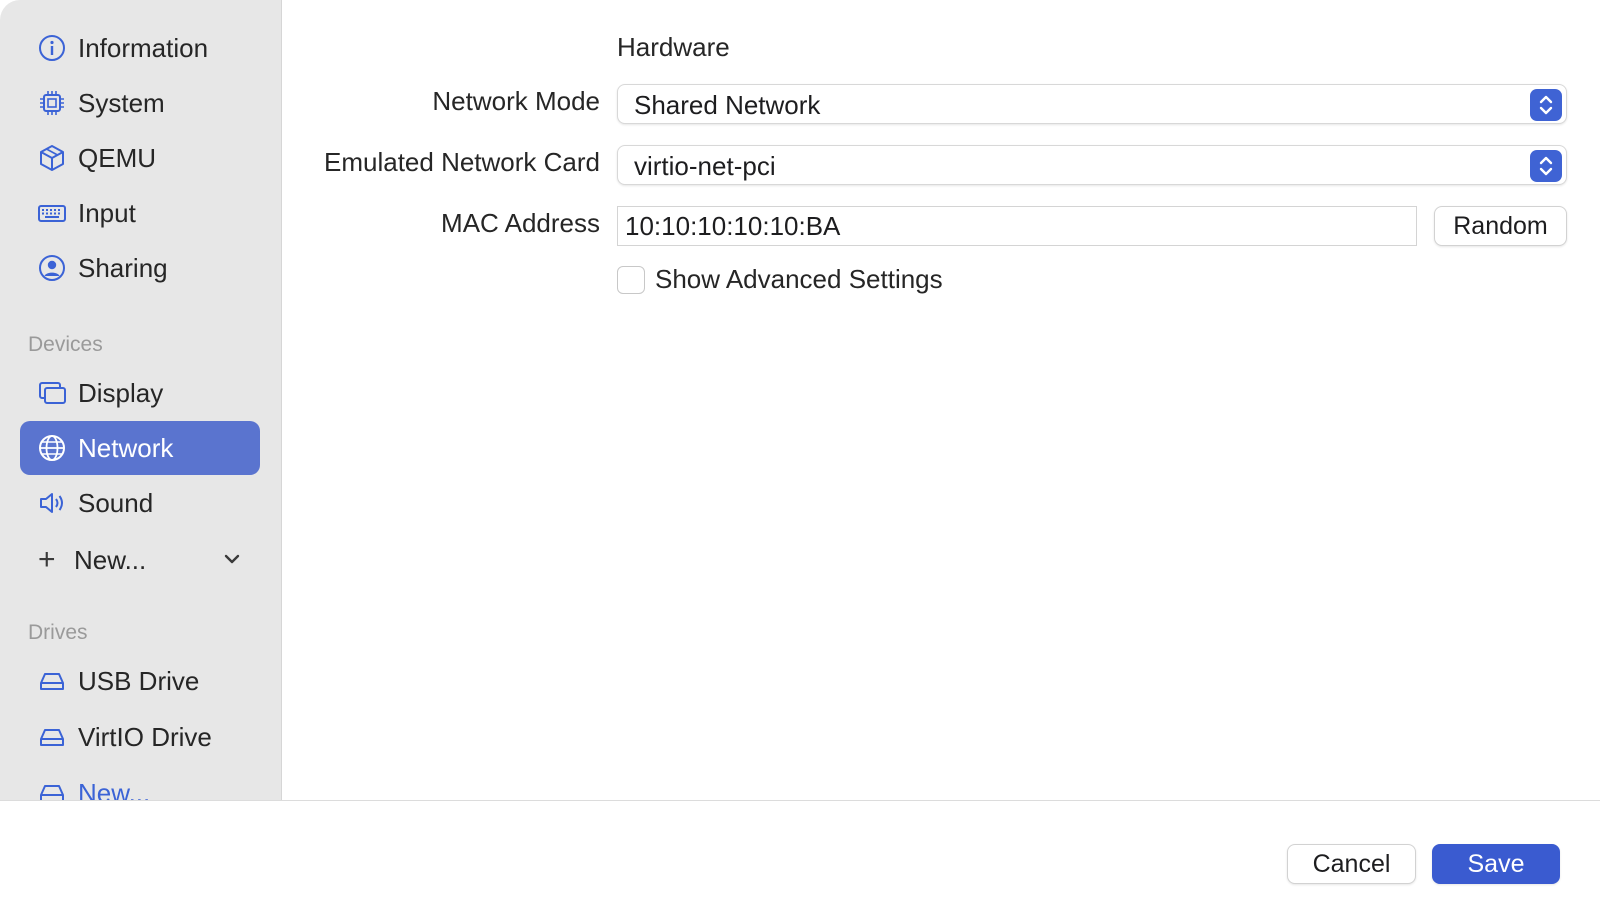  Describe the element at coordinates (520, 223) in the screenshot. I see `mac-address-label: MAC Address` at that location.